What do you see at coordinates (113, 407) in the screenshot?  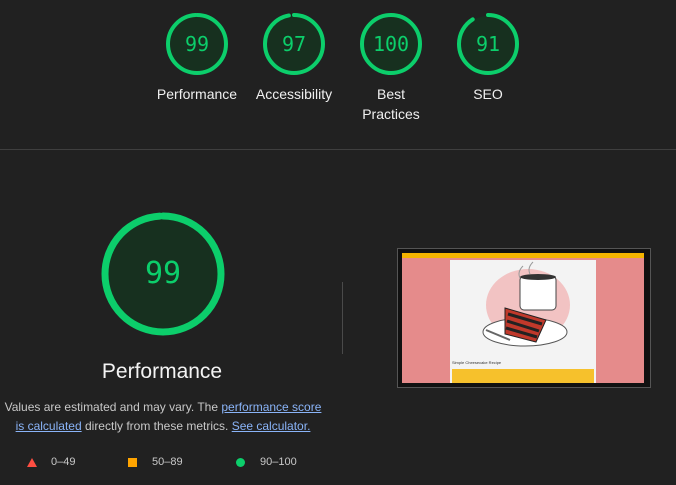 I see `description-text: Values are estimated and may vary. The` at bounding box center [113, 407].